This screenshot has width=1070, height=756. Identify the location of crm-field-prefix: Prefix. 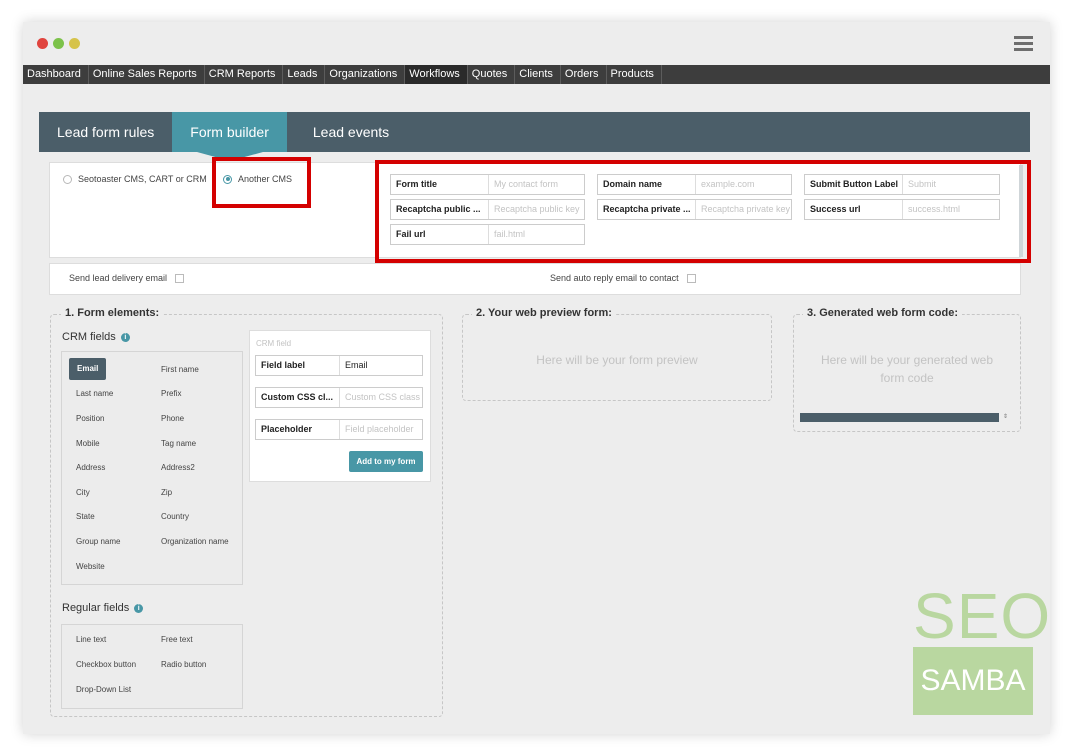
(171, 394).